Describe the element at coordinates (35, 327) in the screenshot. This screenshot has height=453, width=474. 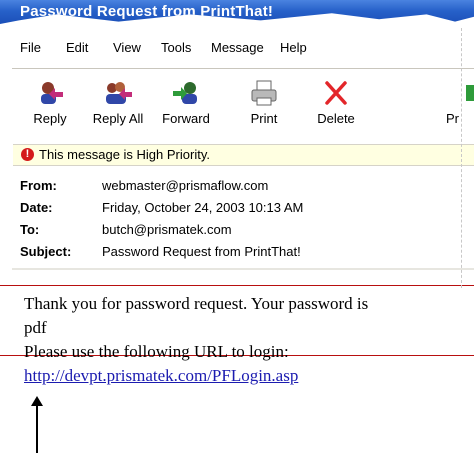
I see `body-line-2: pdf` at that location.